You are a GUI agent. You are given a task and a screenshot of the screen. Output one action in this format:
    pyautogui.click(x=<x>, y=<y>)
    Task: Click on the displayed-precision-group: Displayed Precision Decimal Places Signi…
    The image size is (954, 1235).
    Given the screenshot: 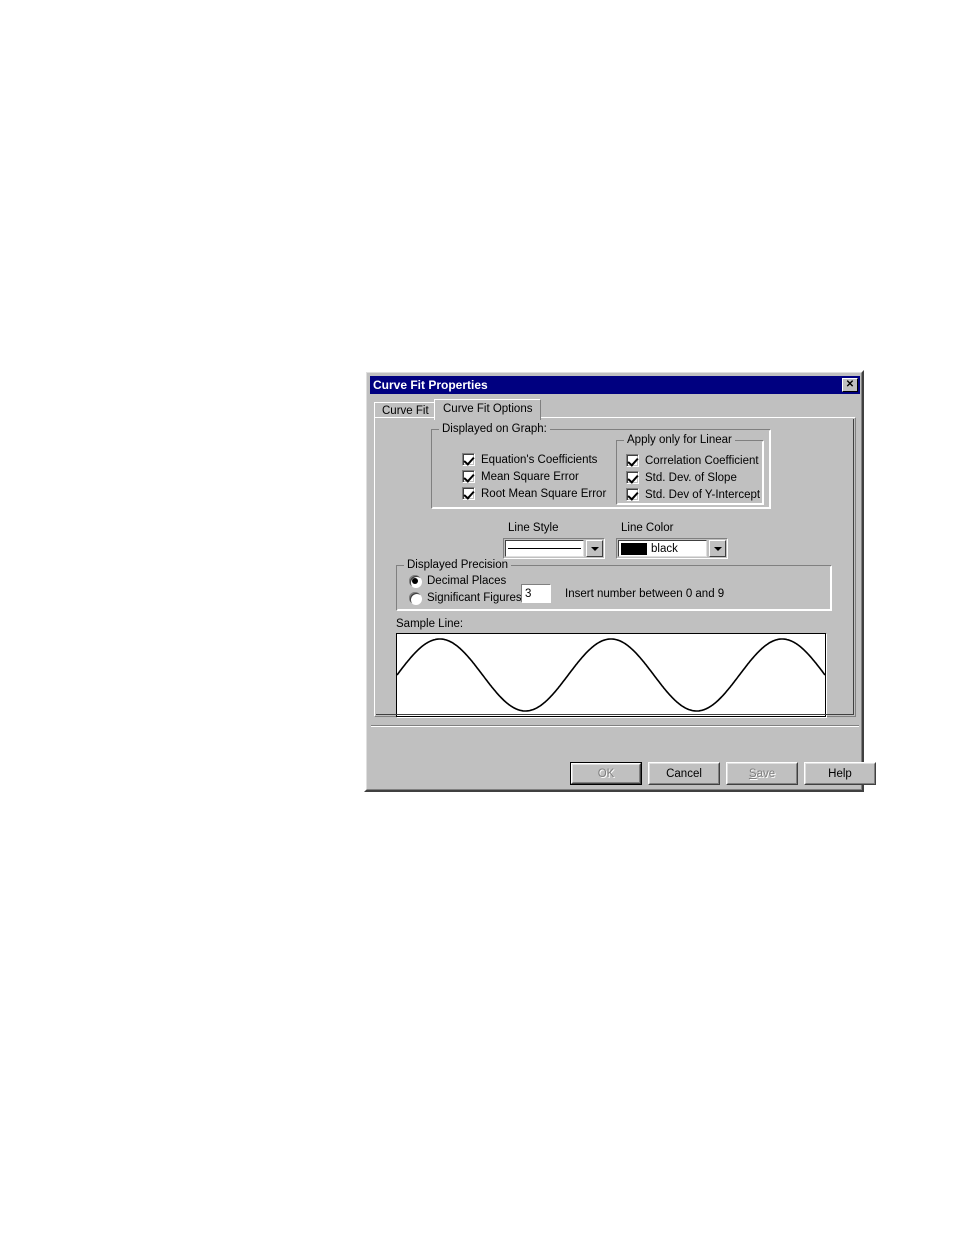 What is the action you would take?
    pyautogui.click(x=614, y=585)
    